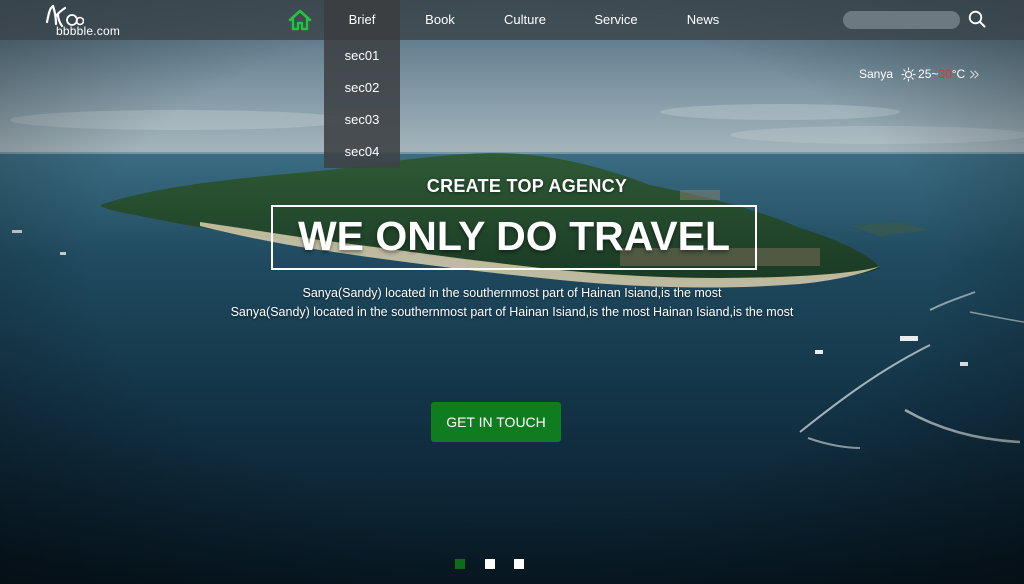 This screenshot has width=1024, height=584. Describe the element at coordinates (525, 20) in the screenshot. I see `nav-culture: Culture` at that location.